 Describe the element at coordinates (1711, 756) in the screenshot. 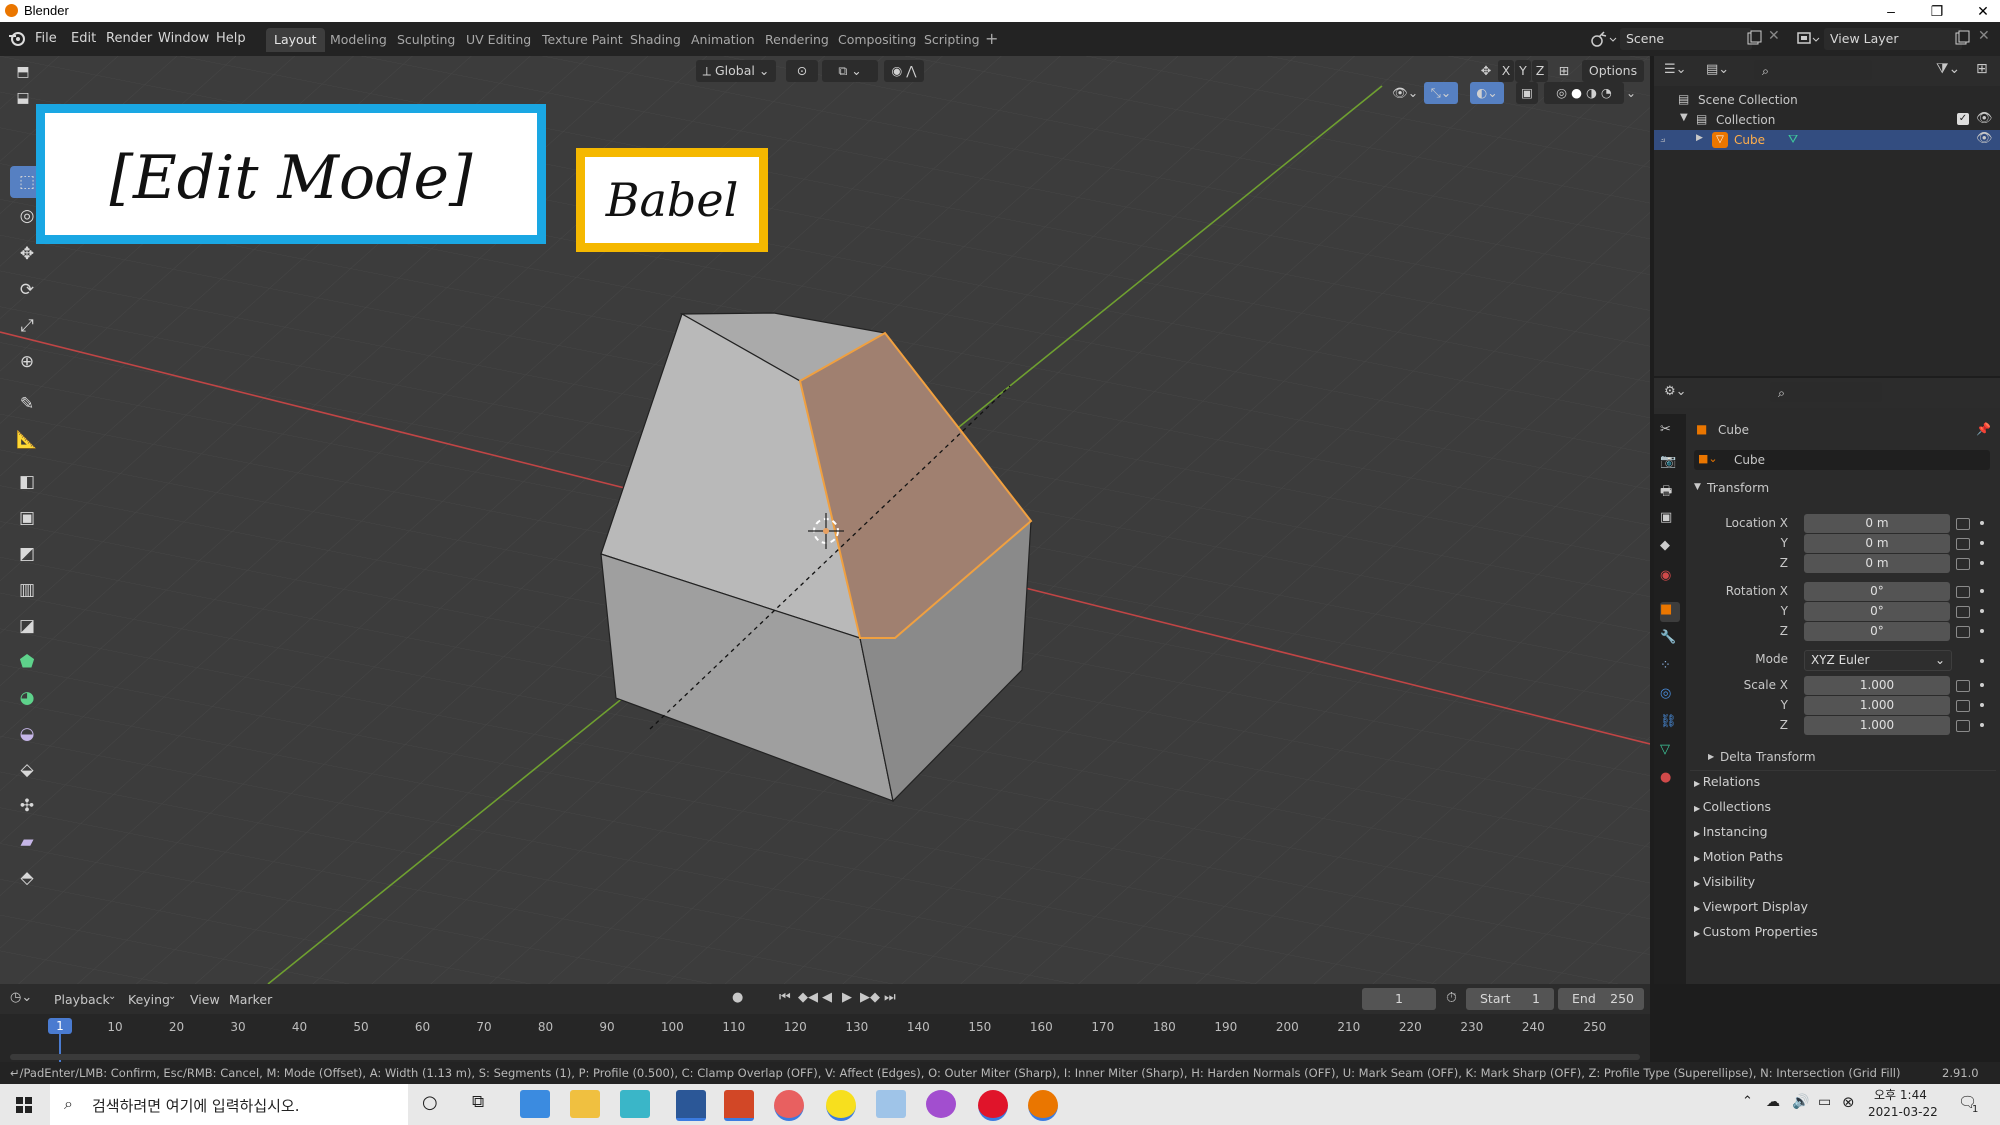

I see `delta-expand-icon: ▶` at that location.